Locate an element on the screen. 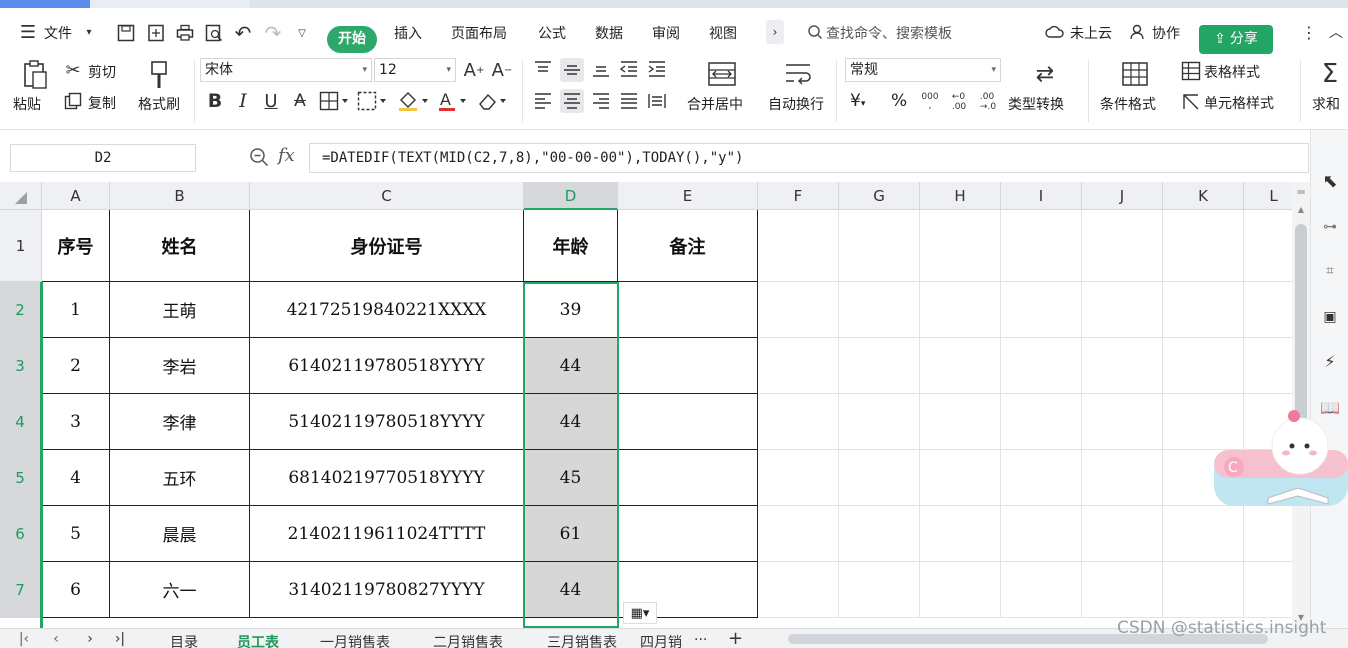  undo-icon: ↶ is located at coordinates (243, 33).